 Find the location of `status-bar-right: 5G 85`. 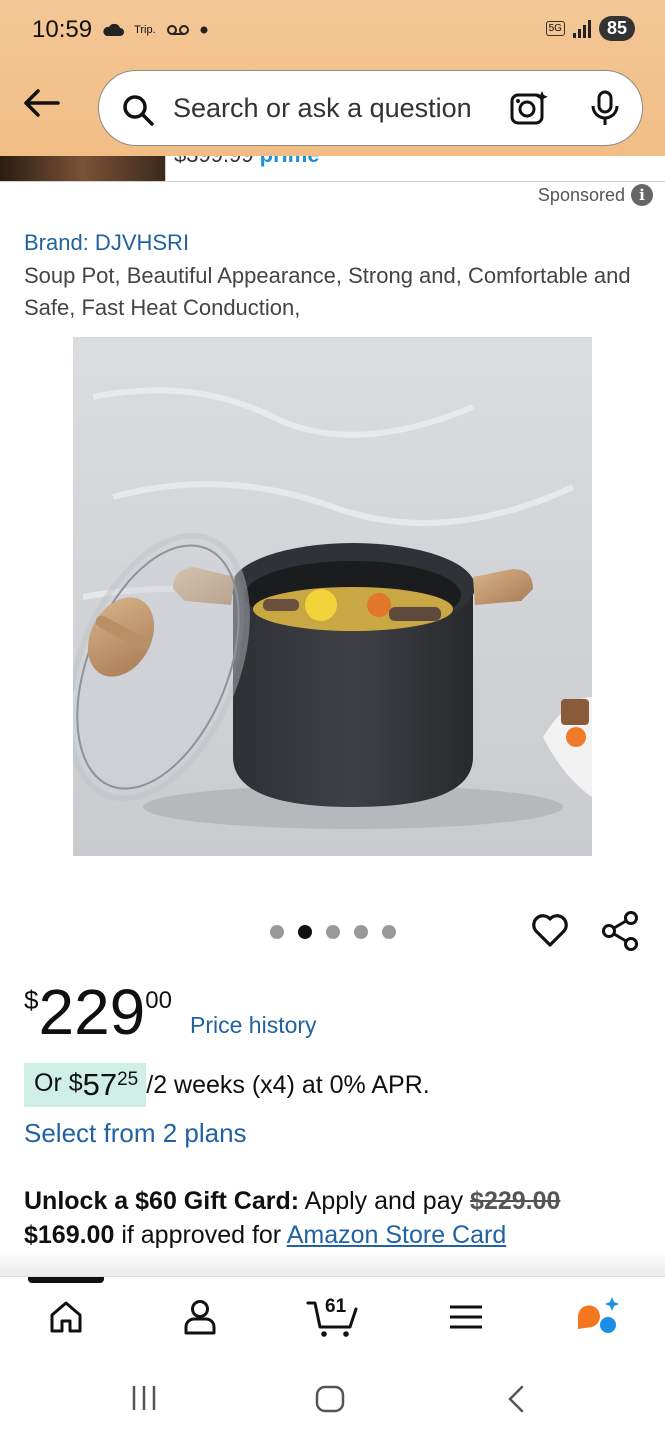

status-bar-right: 5G 85 is located at coordinates (590, 28).